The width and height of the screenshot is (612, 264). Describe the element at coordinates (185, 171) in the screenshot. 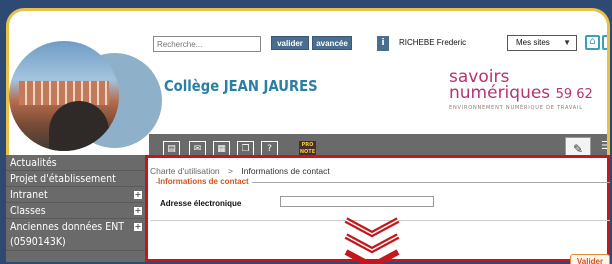

I see `breadcrumb-root: Charte d'utilisation` at that location.